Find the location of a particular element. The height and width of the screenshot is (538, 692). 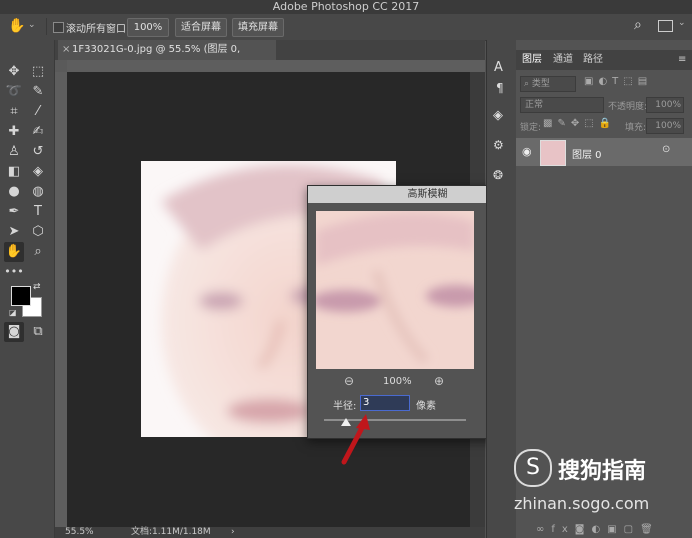

blur-preview is located at coordinates (395, 290).